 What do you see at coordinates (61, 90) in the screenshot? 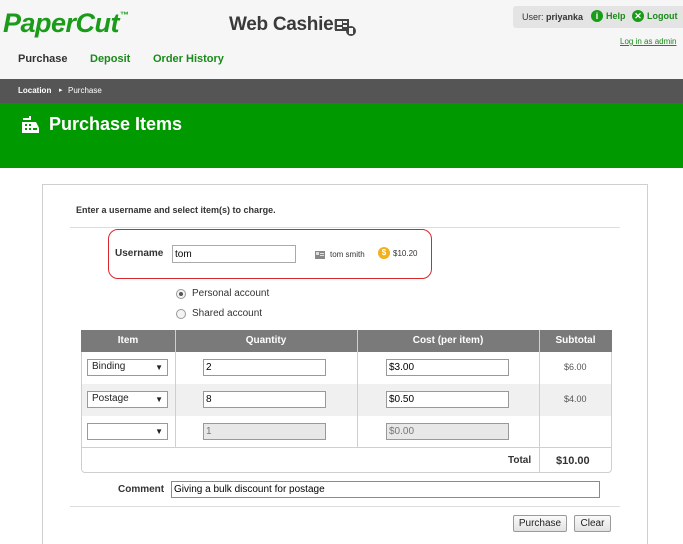
I see `chevron-right-icon: ▸` at bounding box center [61, 90].